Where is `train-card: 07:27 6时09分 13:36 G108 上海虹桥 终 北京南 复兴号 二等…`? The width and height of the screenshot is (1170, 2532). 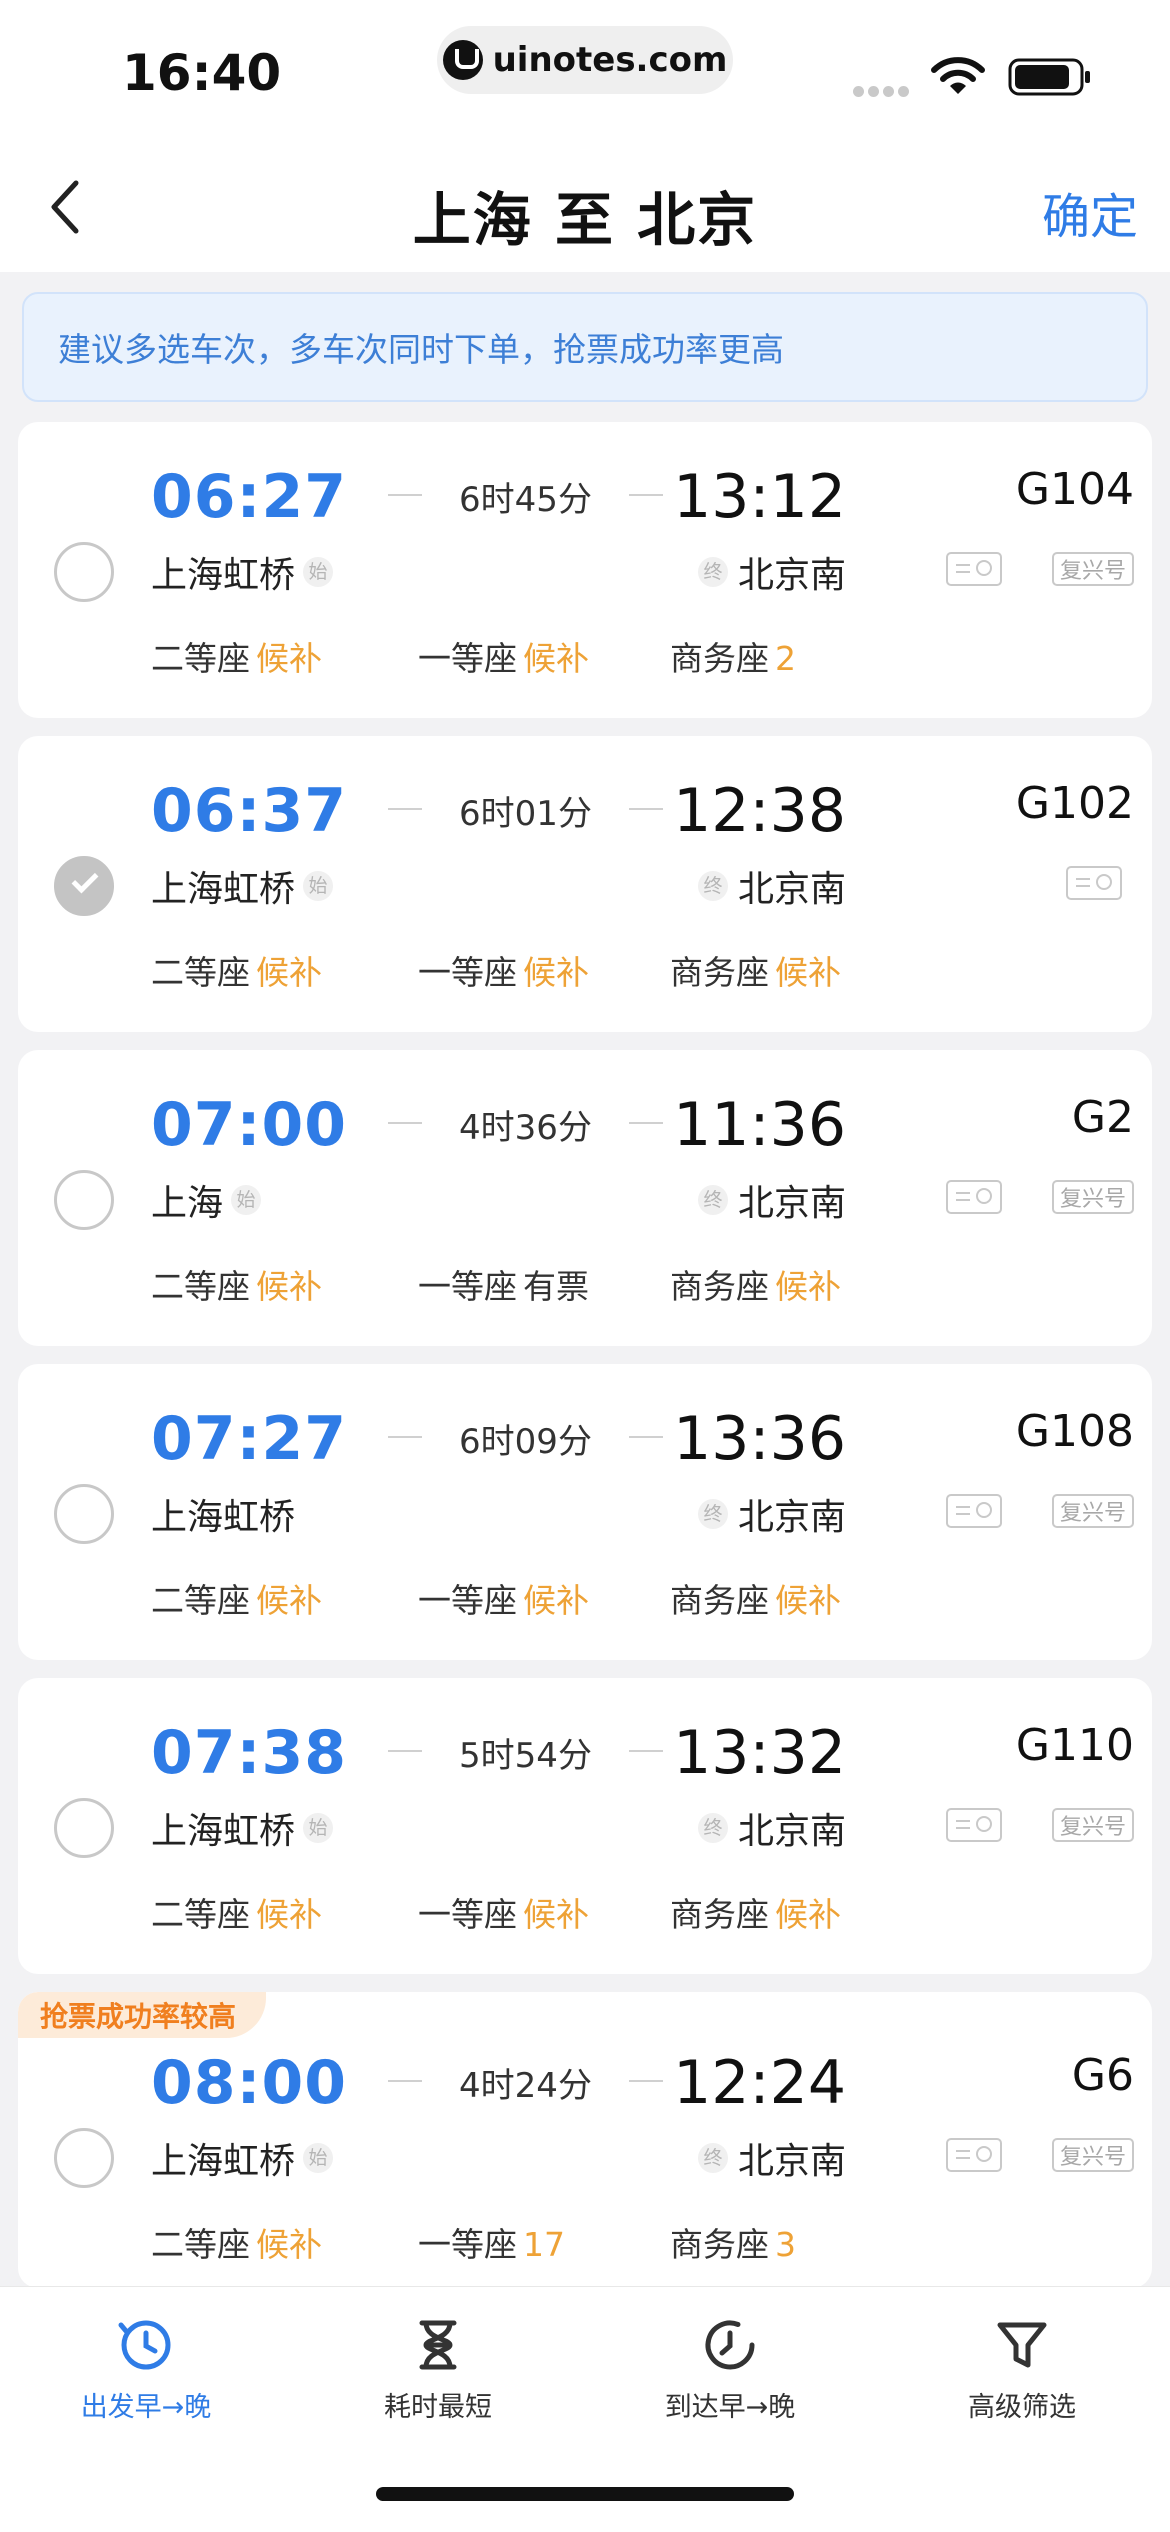
train-card: 07:27 6时09分 13:36 G108 上海虹桥 终 北京南 复兴号 二等… is located at coordinates (585, 1512).